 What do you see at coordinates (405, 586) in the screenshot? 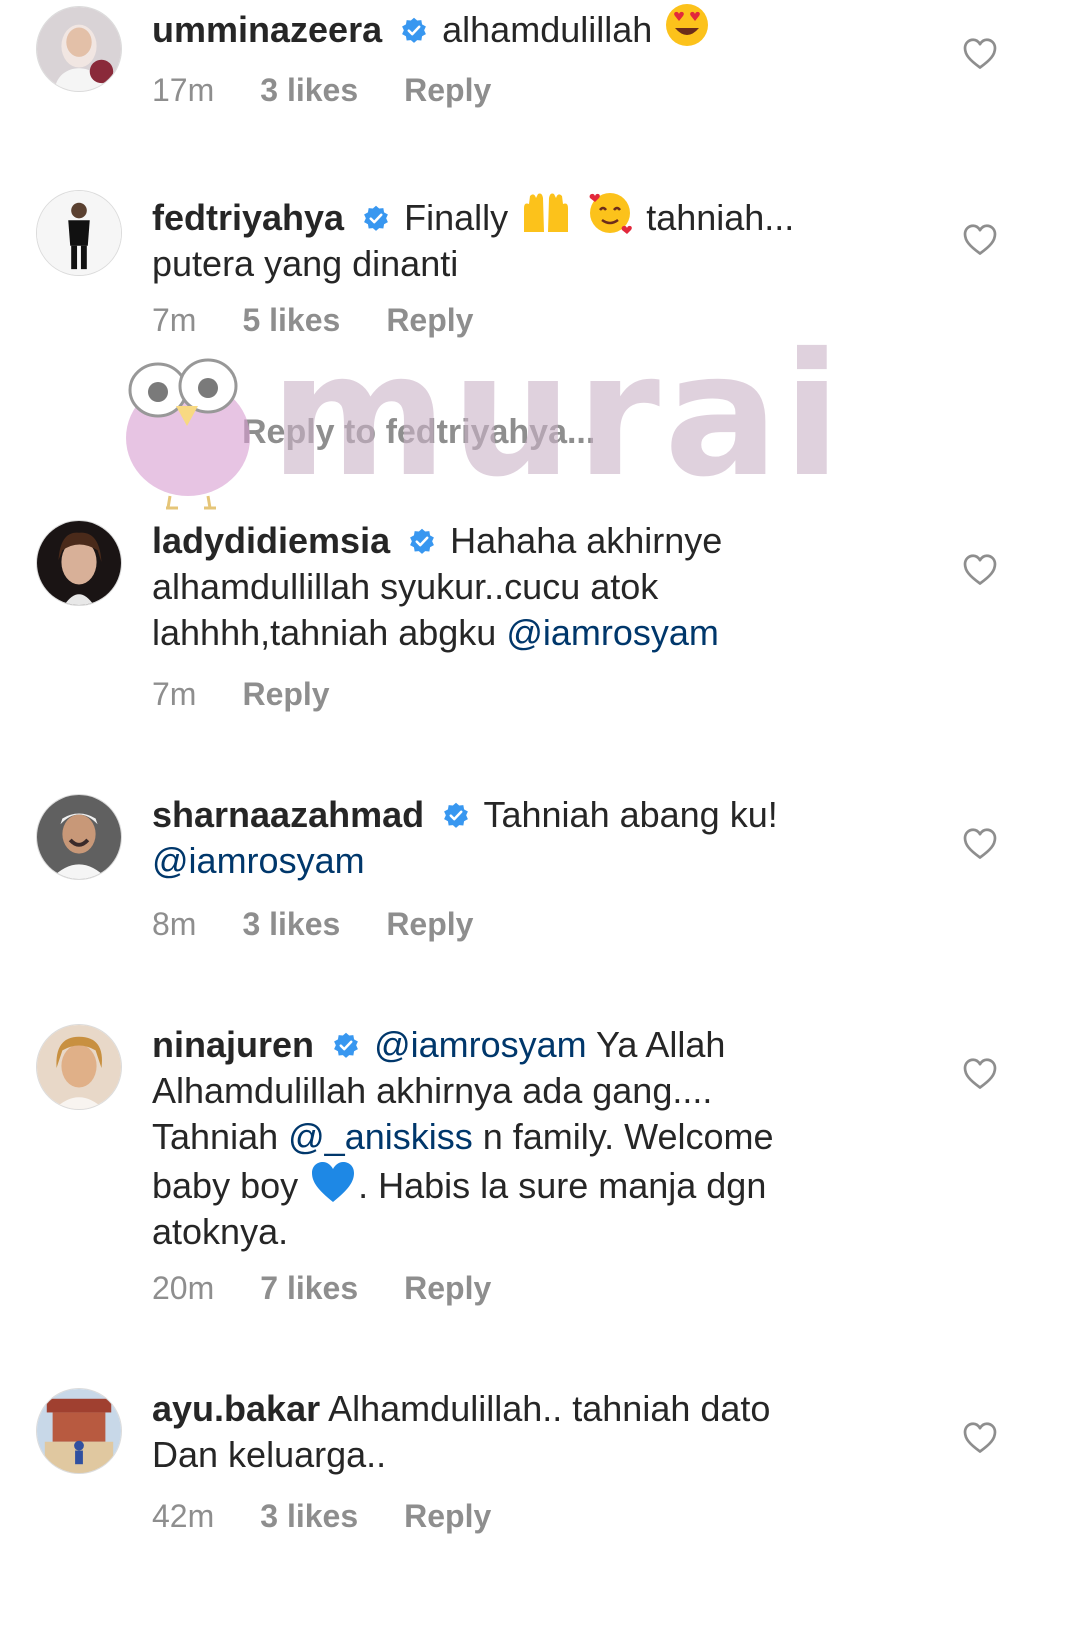
I see `comment-text: alhamdullillah syukur..cucu atok` at bounding box center [405, 586].